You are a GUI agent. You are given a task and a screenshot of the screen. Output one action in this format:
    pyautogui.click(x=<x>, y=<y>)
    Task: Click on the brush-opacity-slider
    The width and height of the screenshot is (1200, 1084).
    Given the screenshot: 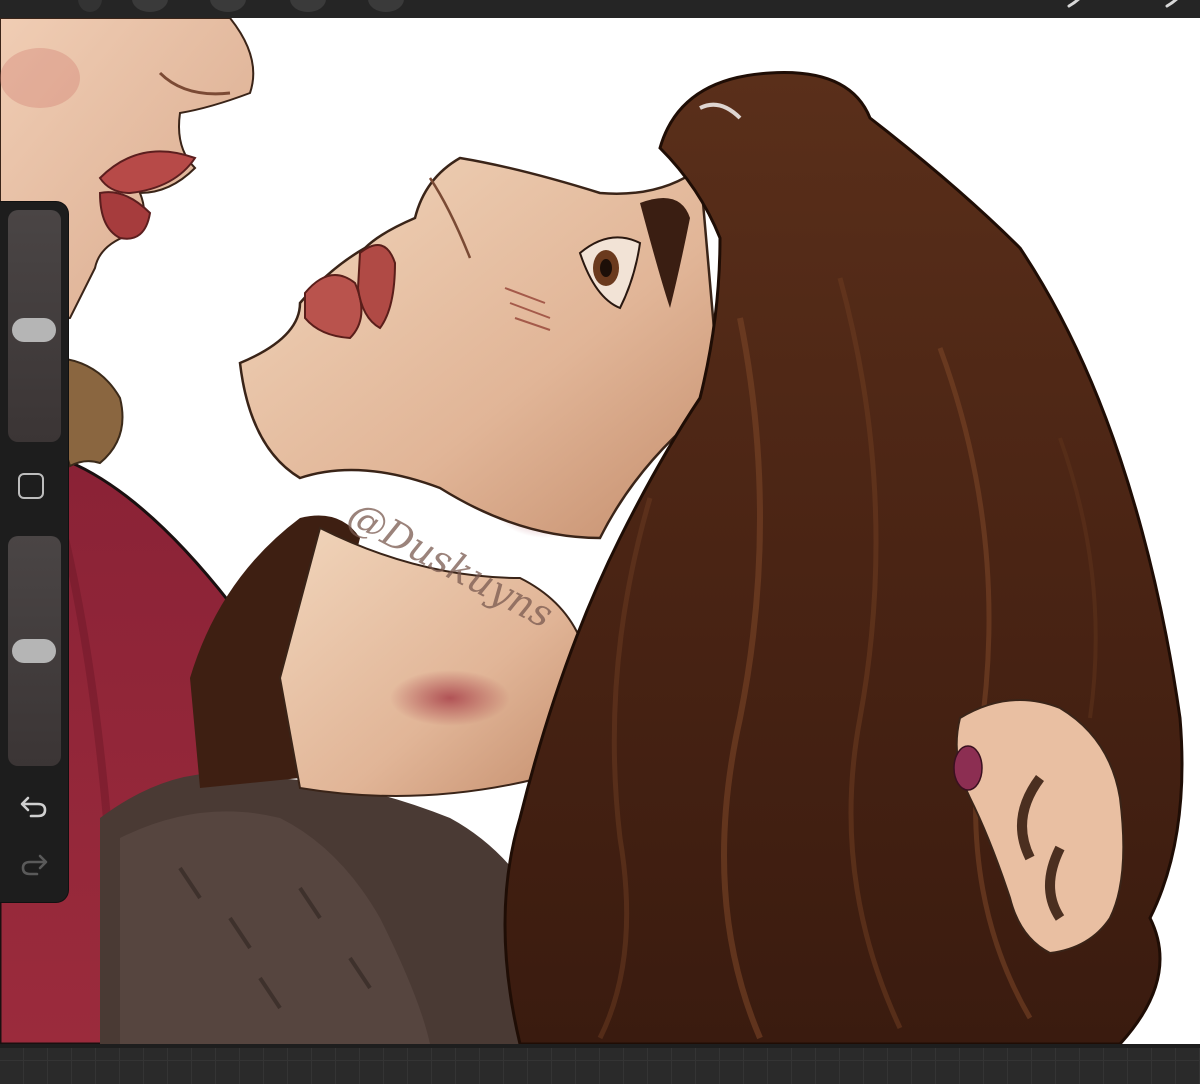 What is the action you would take?
    pyautogui.click(x=34, y=651)
    